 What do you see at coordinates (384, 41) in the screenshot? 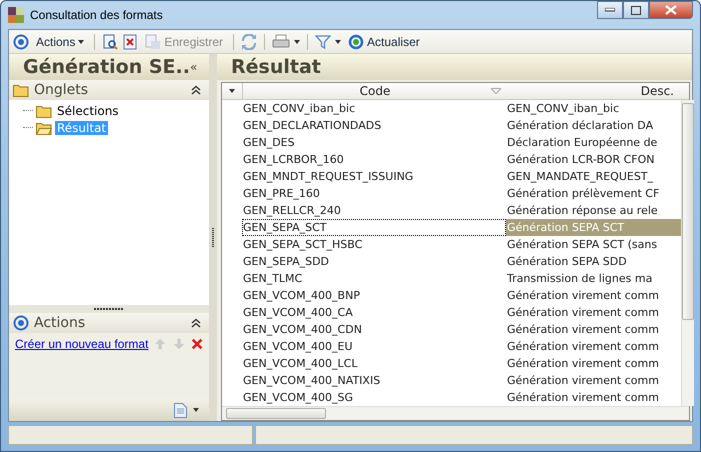
I see `refresh-button: Actualiser` at bounding box center [384, 41].